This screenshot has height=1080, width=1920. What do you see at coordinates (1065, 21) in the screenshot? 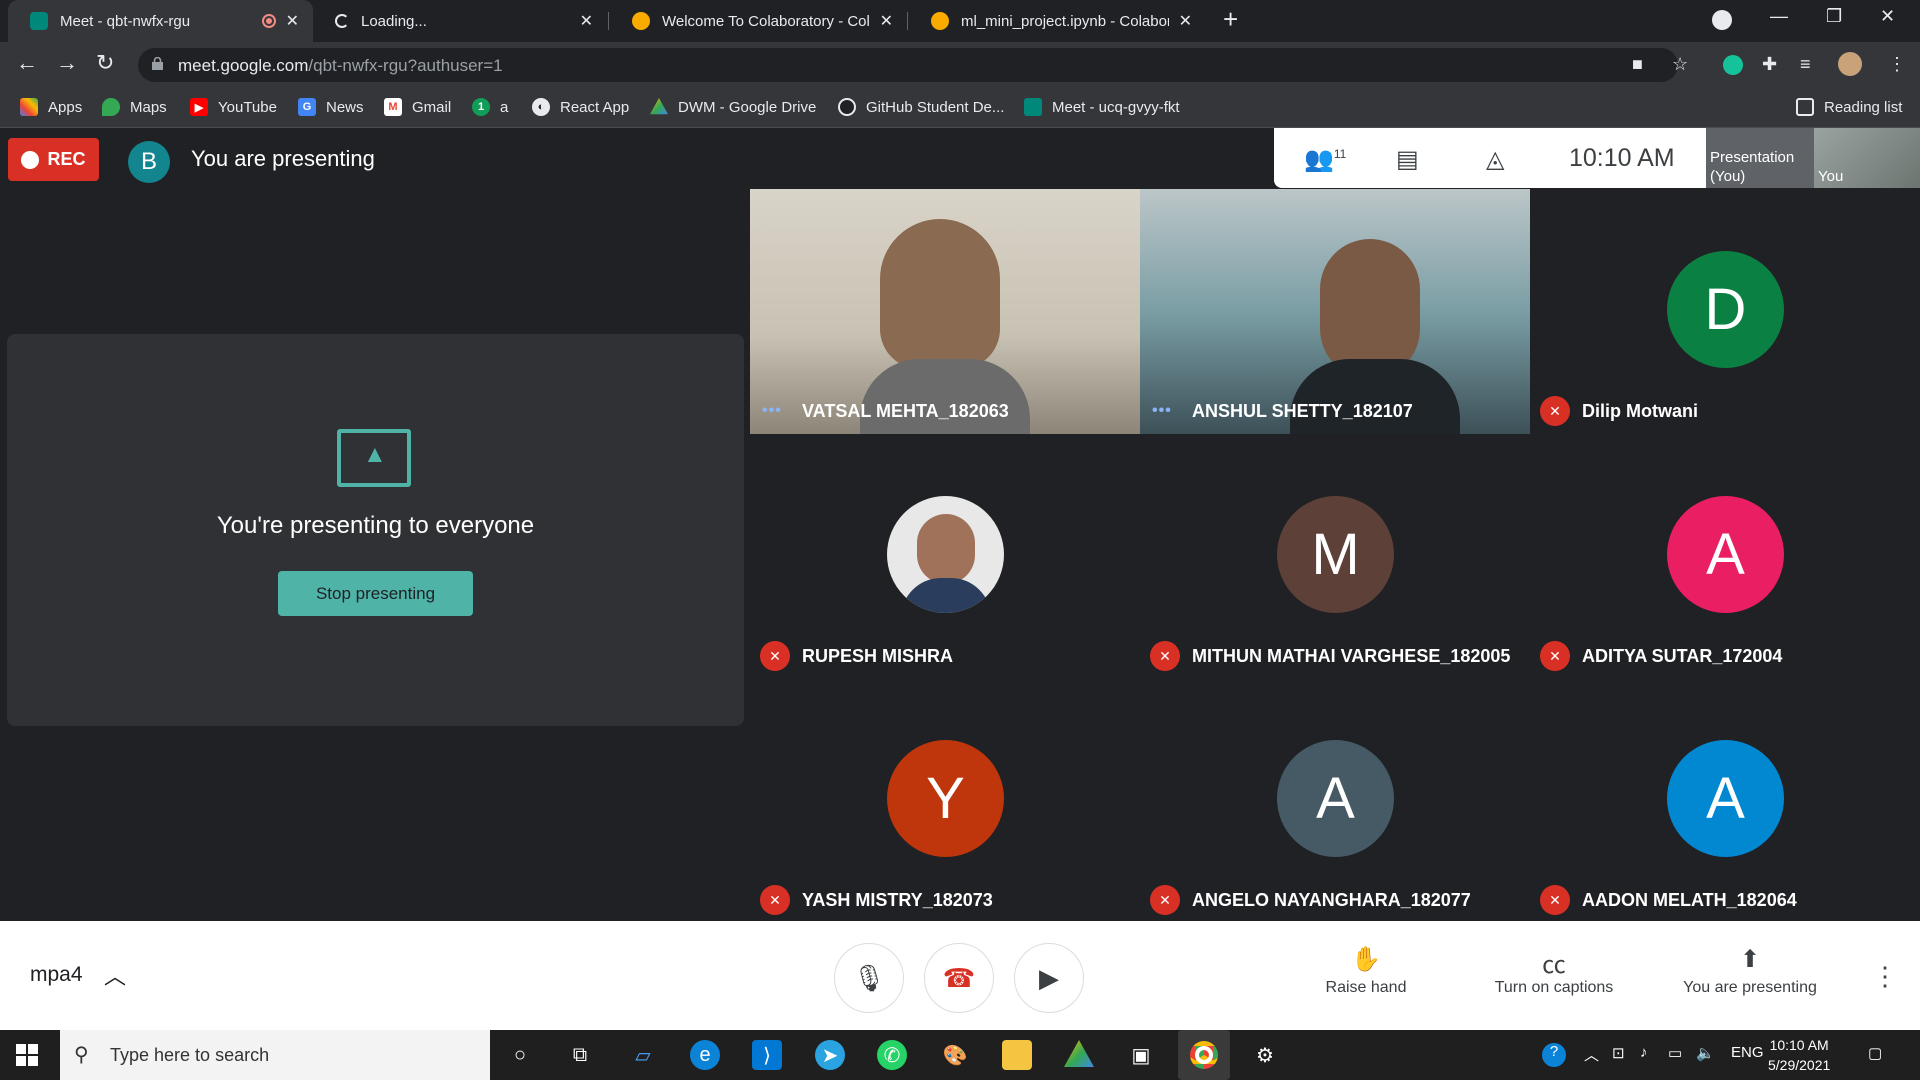
I see `tab-title: ml_mini_project.ipynb - Colaboratory` at bounding box center [1065, 21].